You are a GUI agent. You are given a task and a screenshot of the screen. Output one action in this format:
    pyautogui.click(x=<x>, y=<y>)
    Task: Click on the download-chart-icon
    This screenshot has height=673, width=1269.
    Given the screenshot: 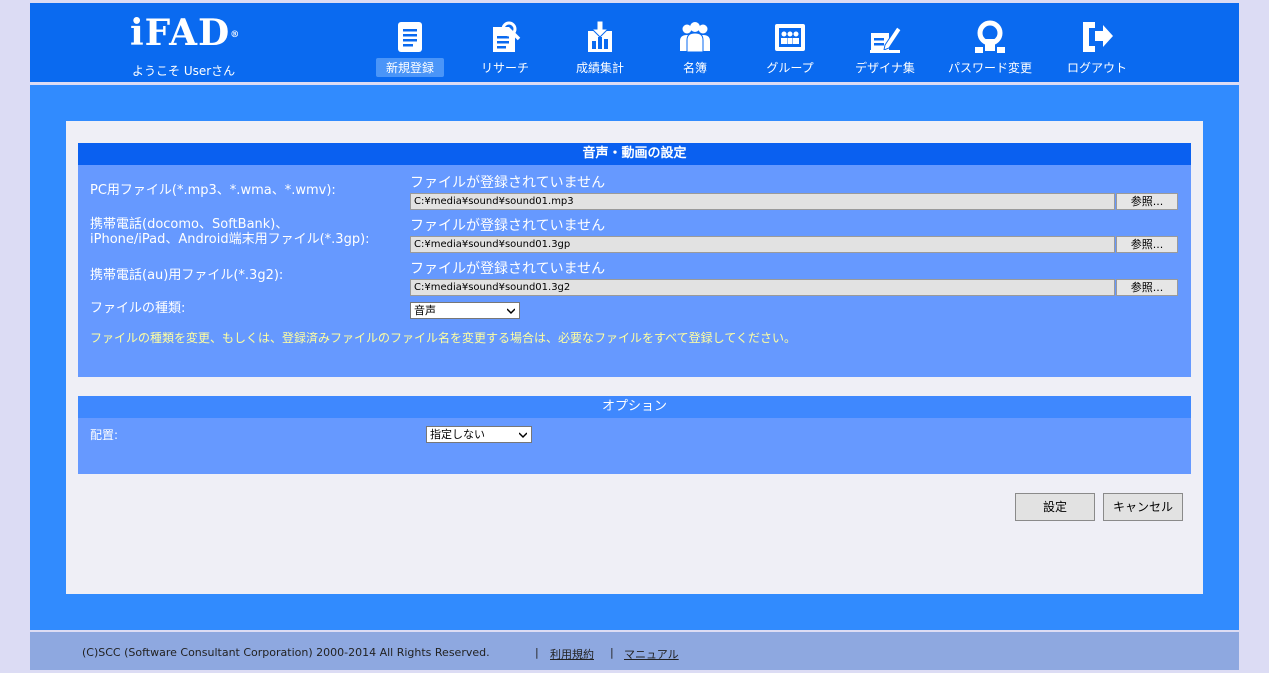 What is the action you would take?
    pyautogui.click(x=600, y=36)
    